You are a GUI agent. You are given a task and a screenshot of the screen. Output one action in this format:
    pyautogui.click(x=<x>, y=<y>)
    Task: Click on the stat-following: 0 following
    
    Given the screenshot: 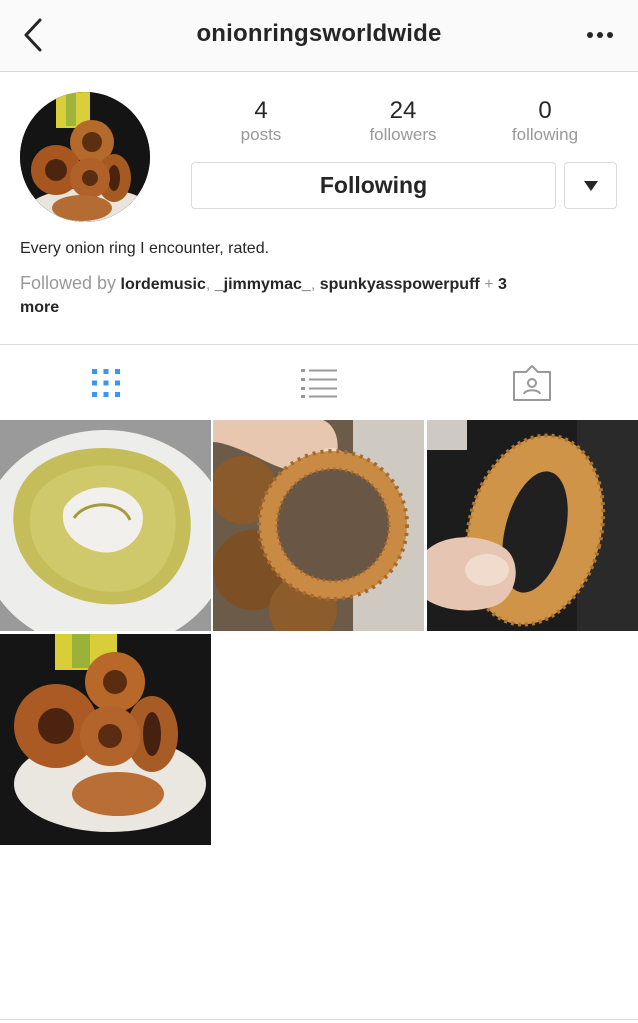 What is the action you would take?
    pyautogui.click(x=545, y=122)
    